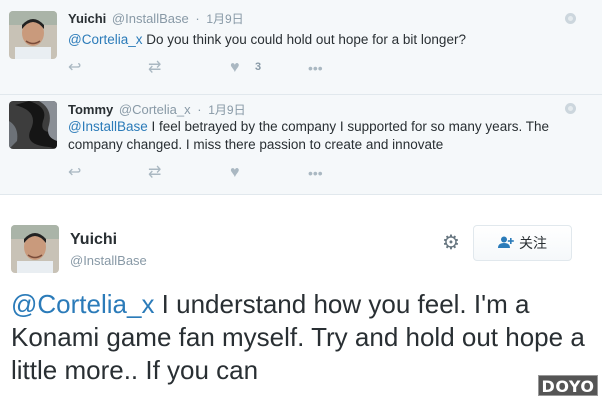 The width and height of the screenshot is (602, 400). What do you see at coordinates (533, 243) in the screenshot?
I see `follow-label: 关注` at bounding box center [533, 243].